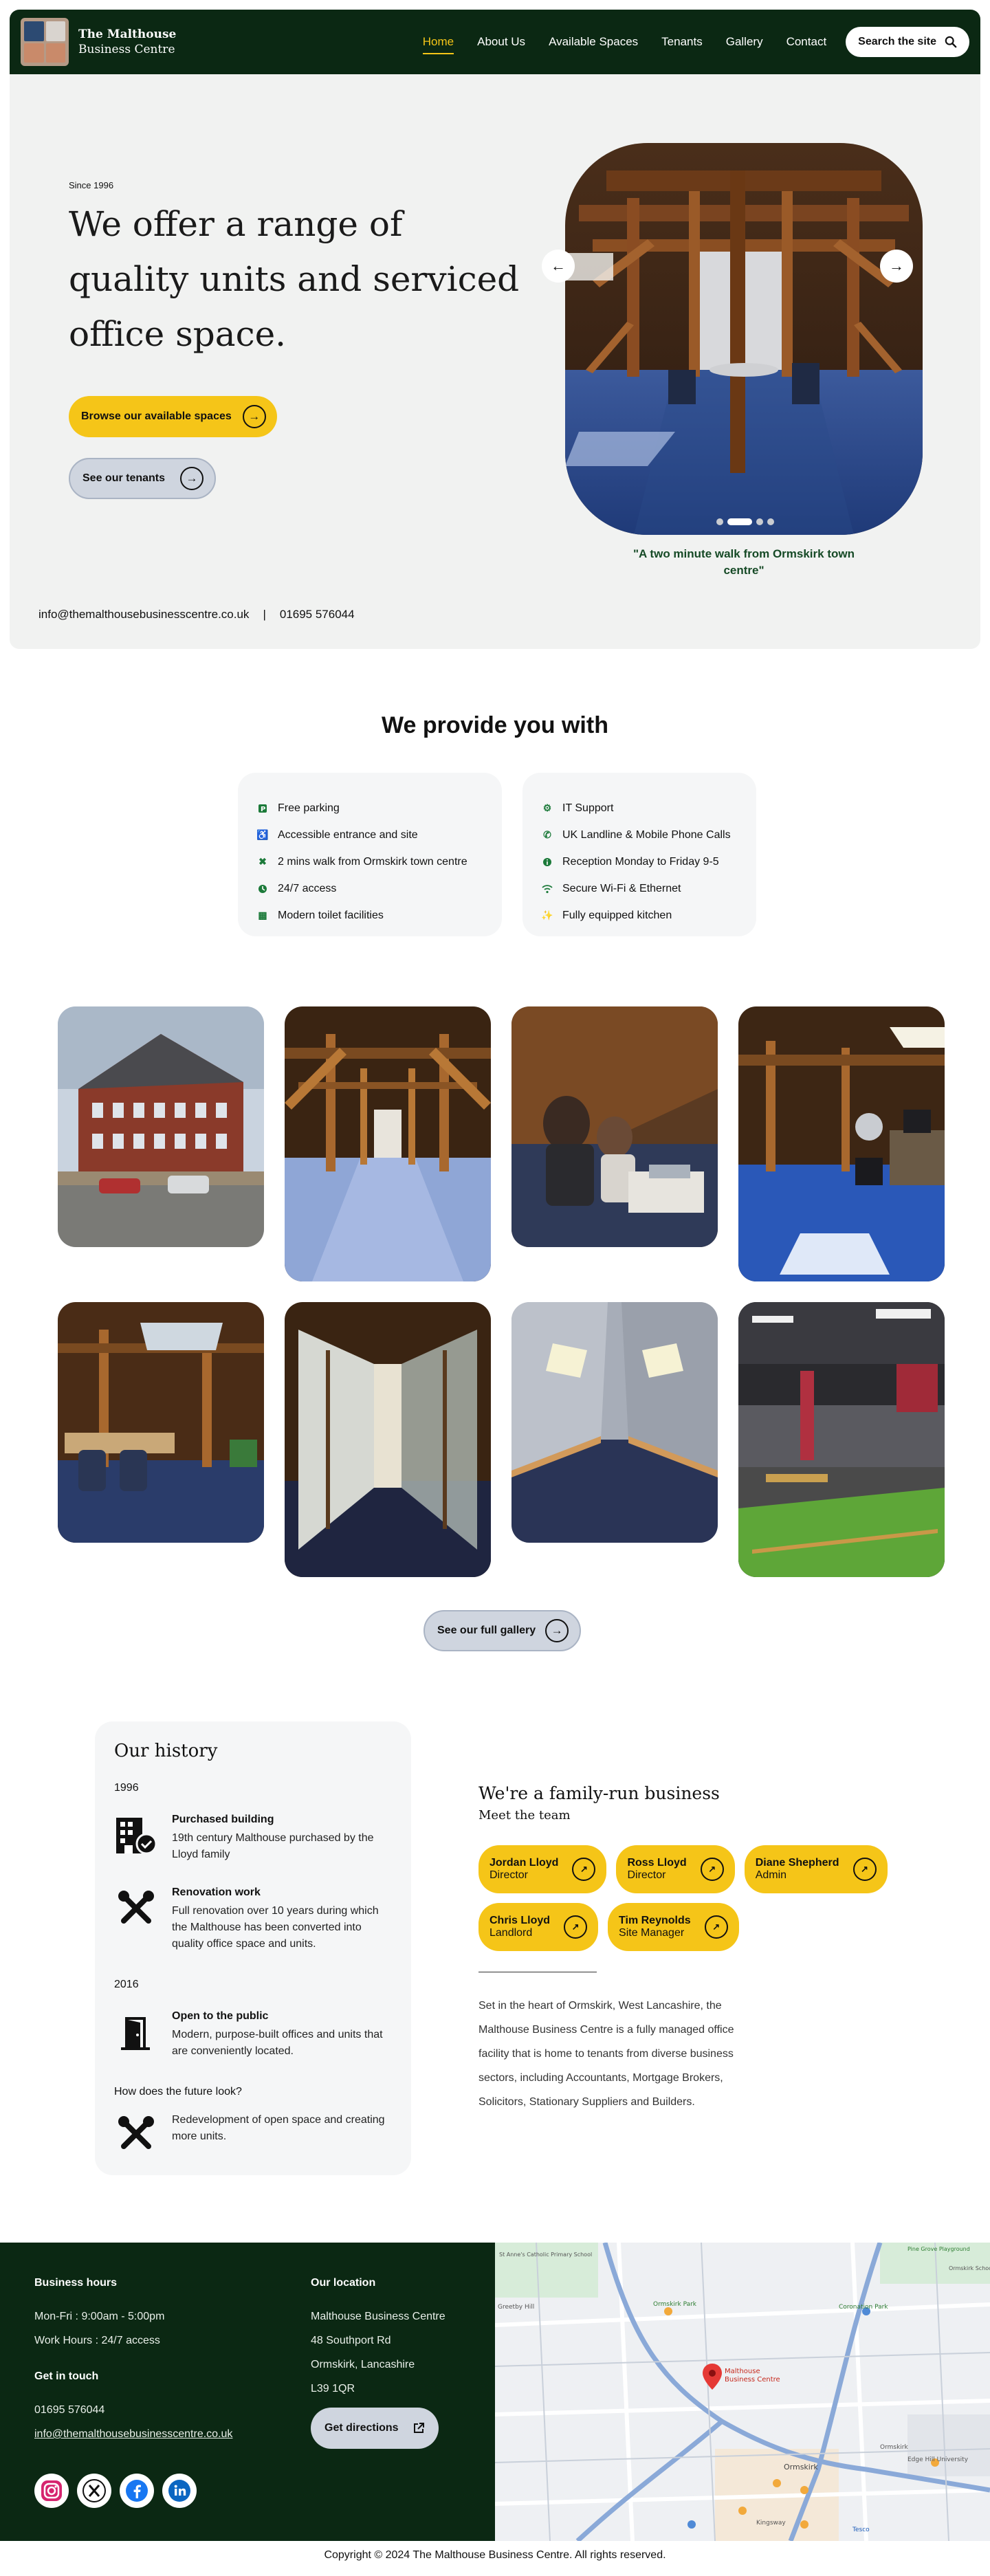 This screenshot has width=990, height=2576. What do you see at coordinates (542, 1869) in the screenshot?
I see `team-member-jordan-lloyd: Jordan Lloyd Director ↗` at bounding box center [542, 1869].